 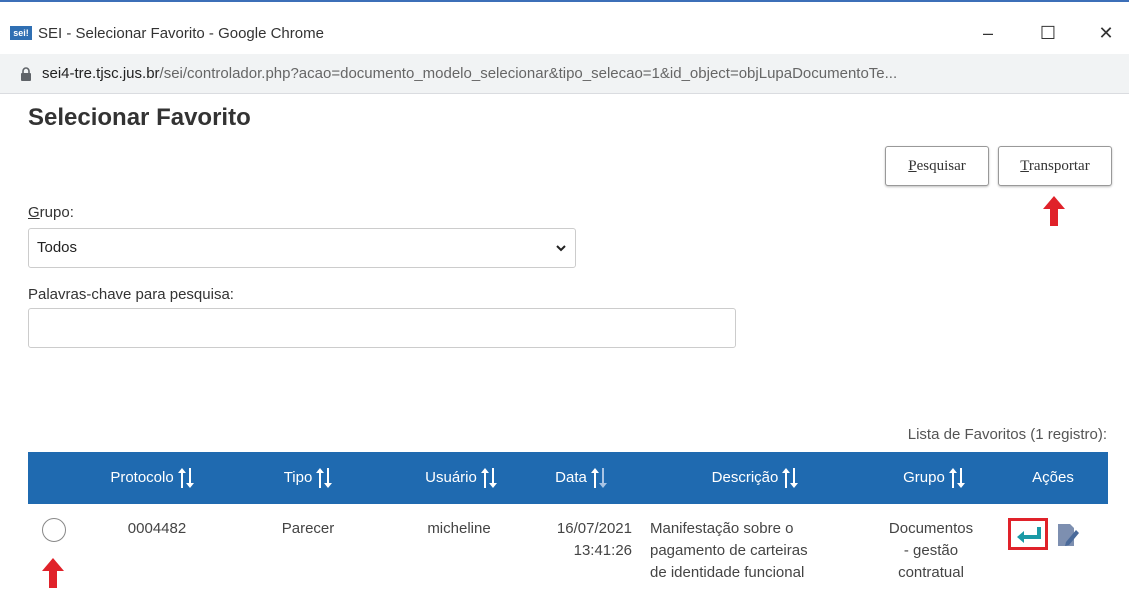 I want to click on header-descricao: Descrição, so click(x=755, y=478).